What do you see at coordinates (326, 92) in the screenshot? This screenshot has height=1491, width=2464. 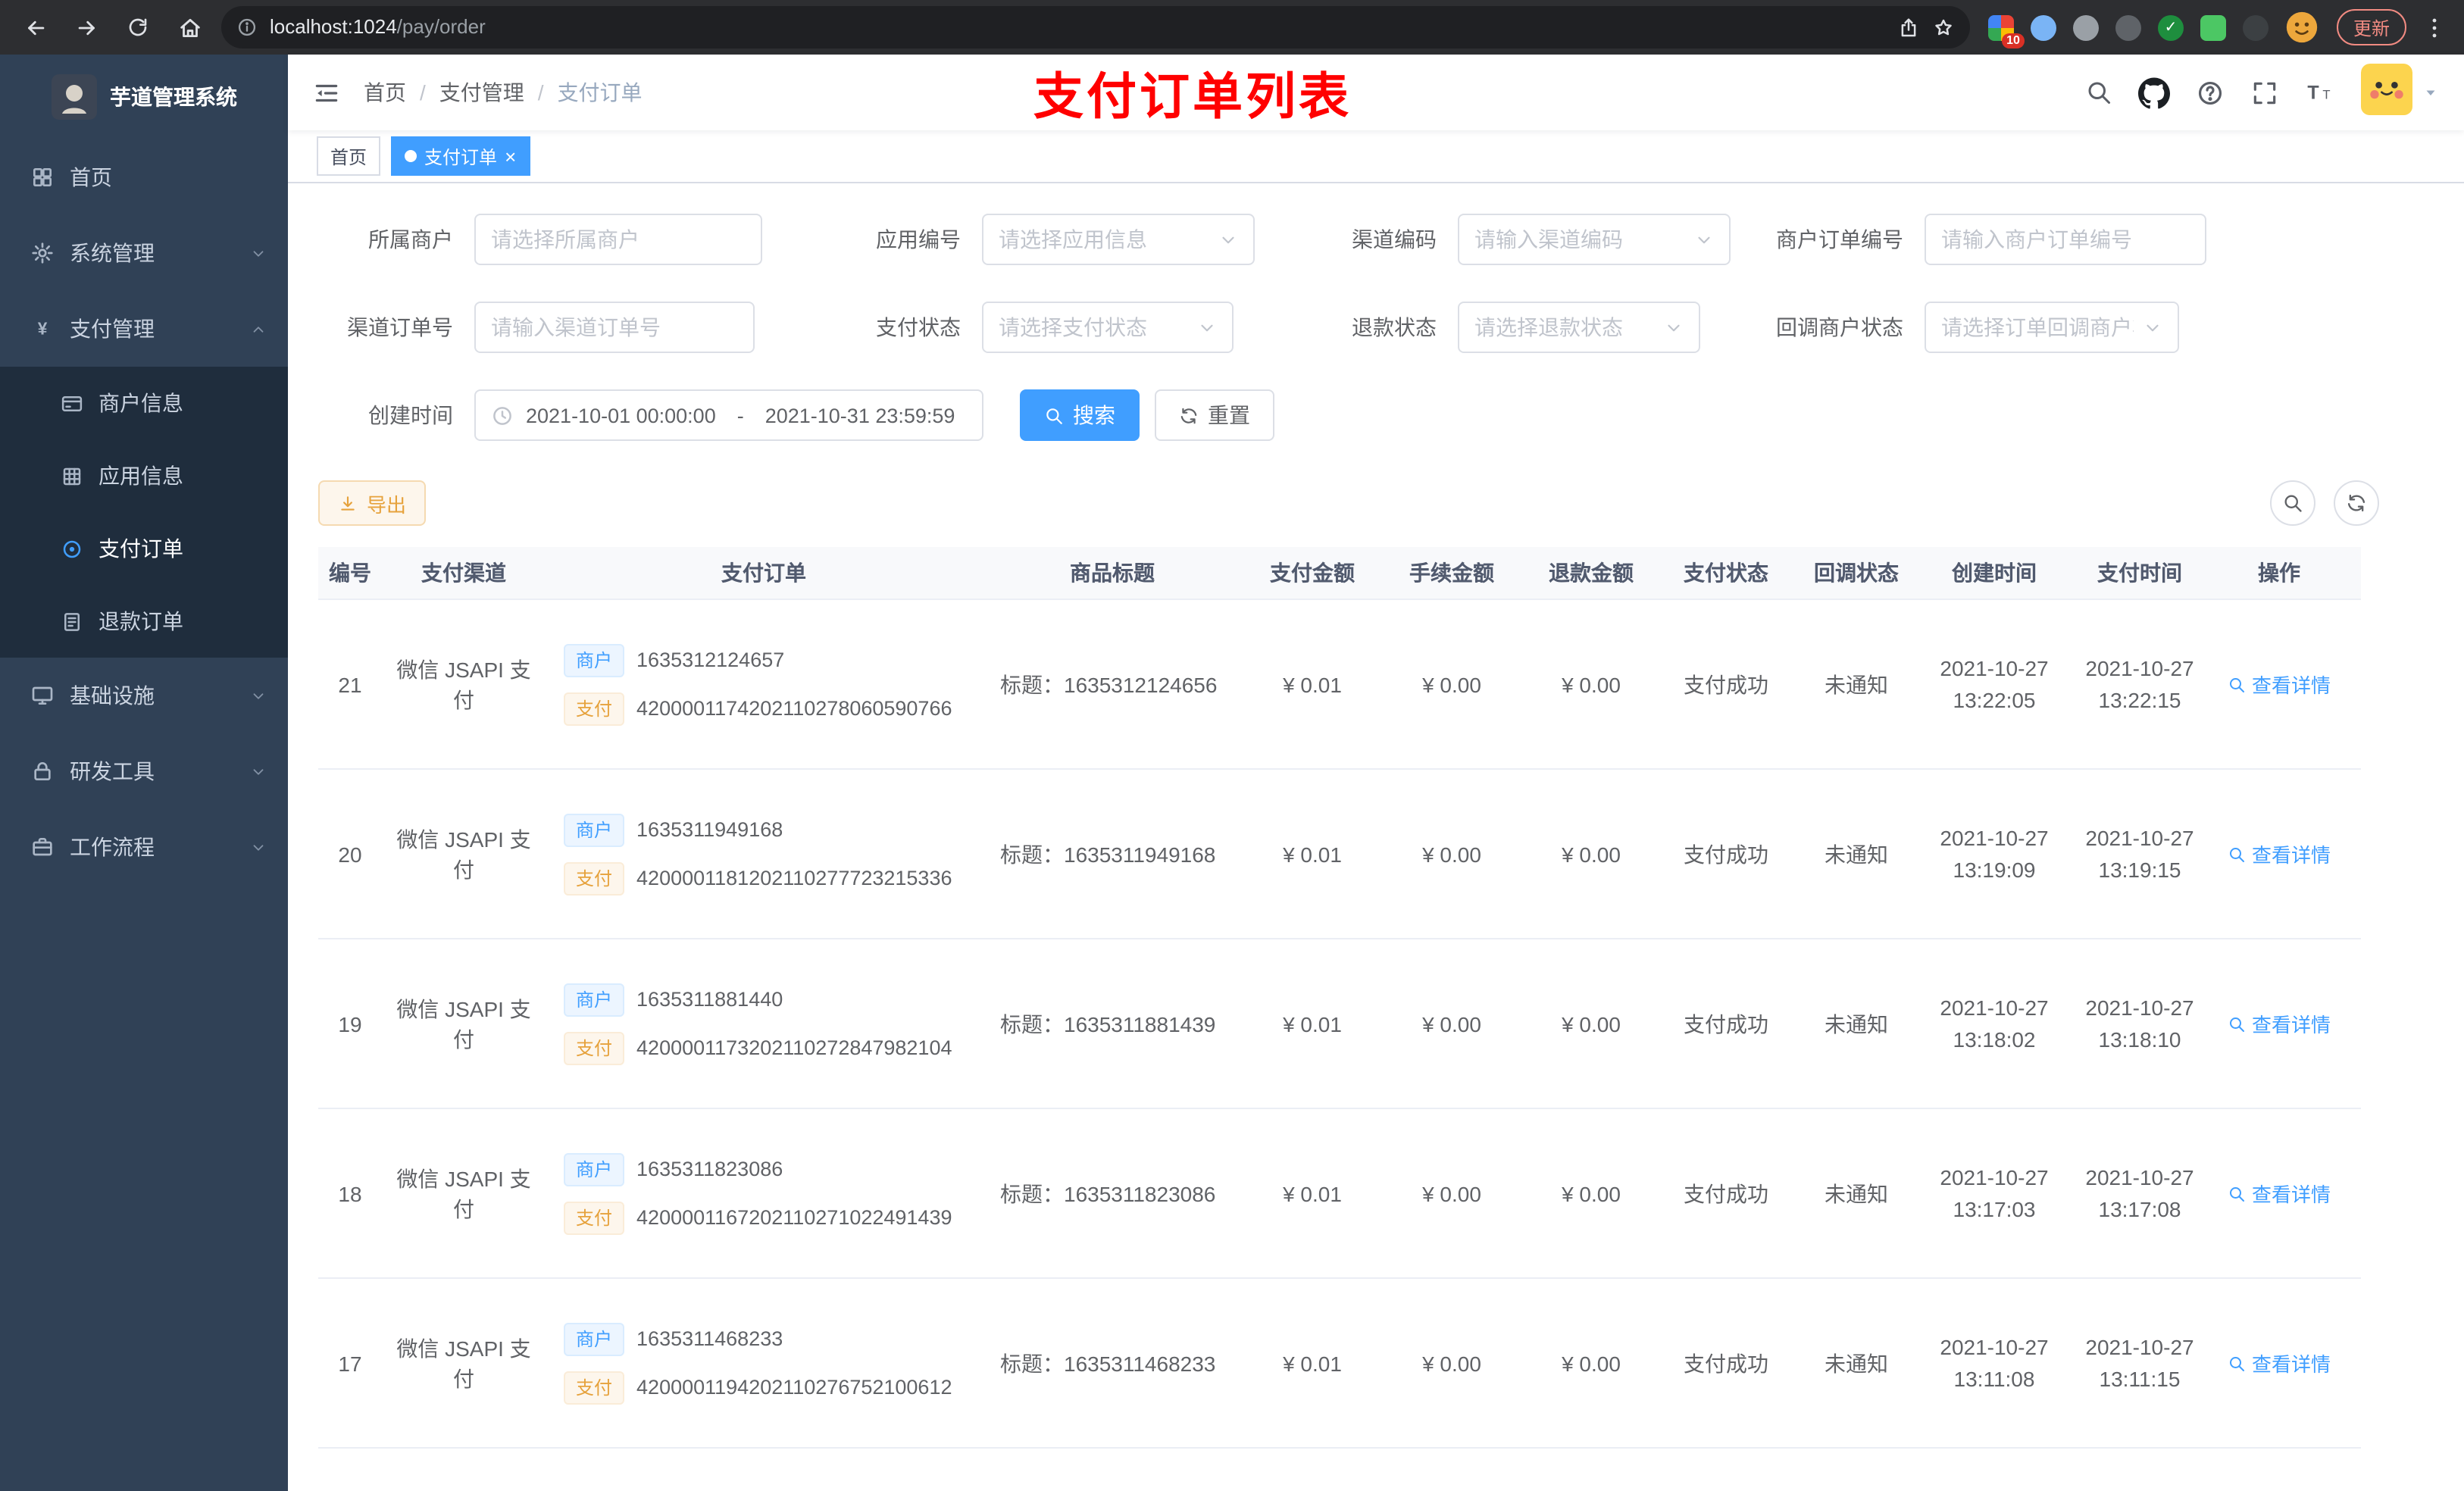 I see `hamburger-icon` at bounding box center [326, 92].